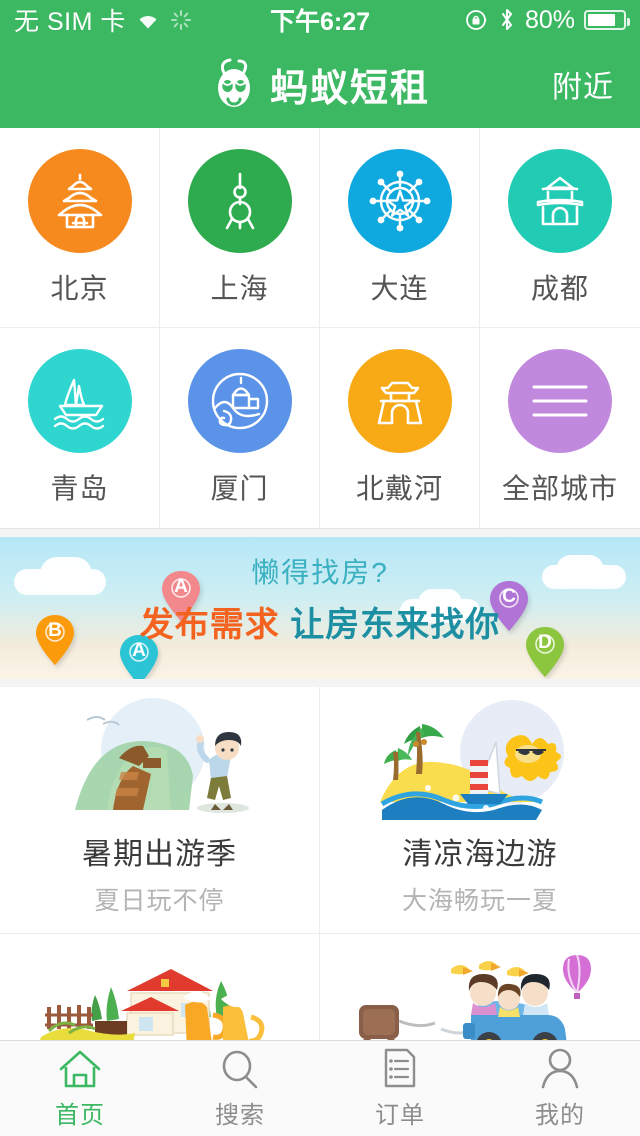  I want to click on shanhaiguan-gate-icon, so click(399, 401).